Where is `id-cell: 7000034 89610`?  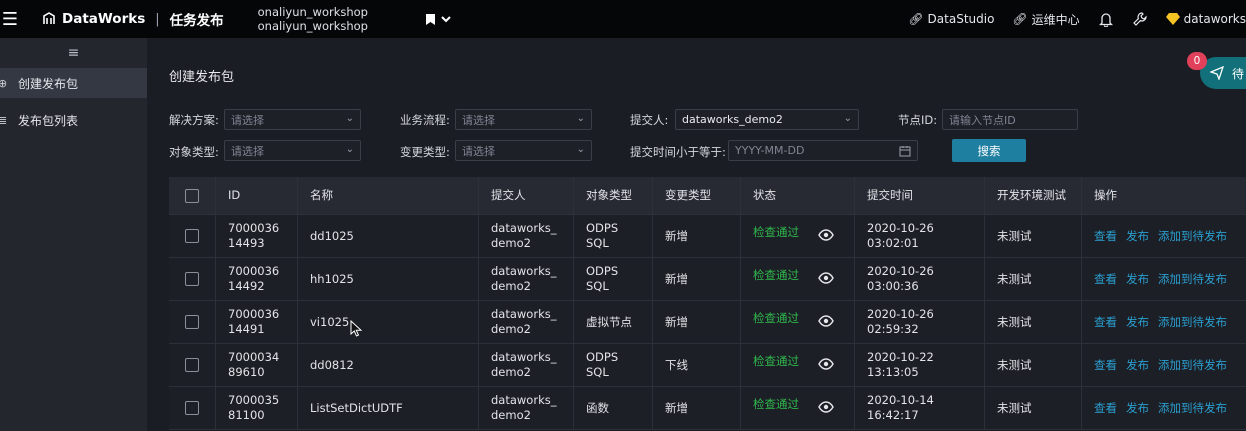 id-cell: 7000034 89610 is located at coordinates (257, 365).